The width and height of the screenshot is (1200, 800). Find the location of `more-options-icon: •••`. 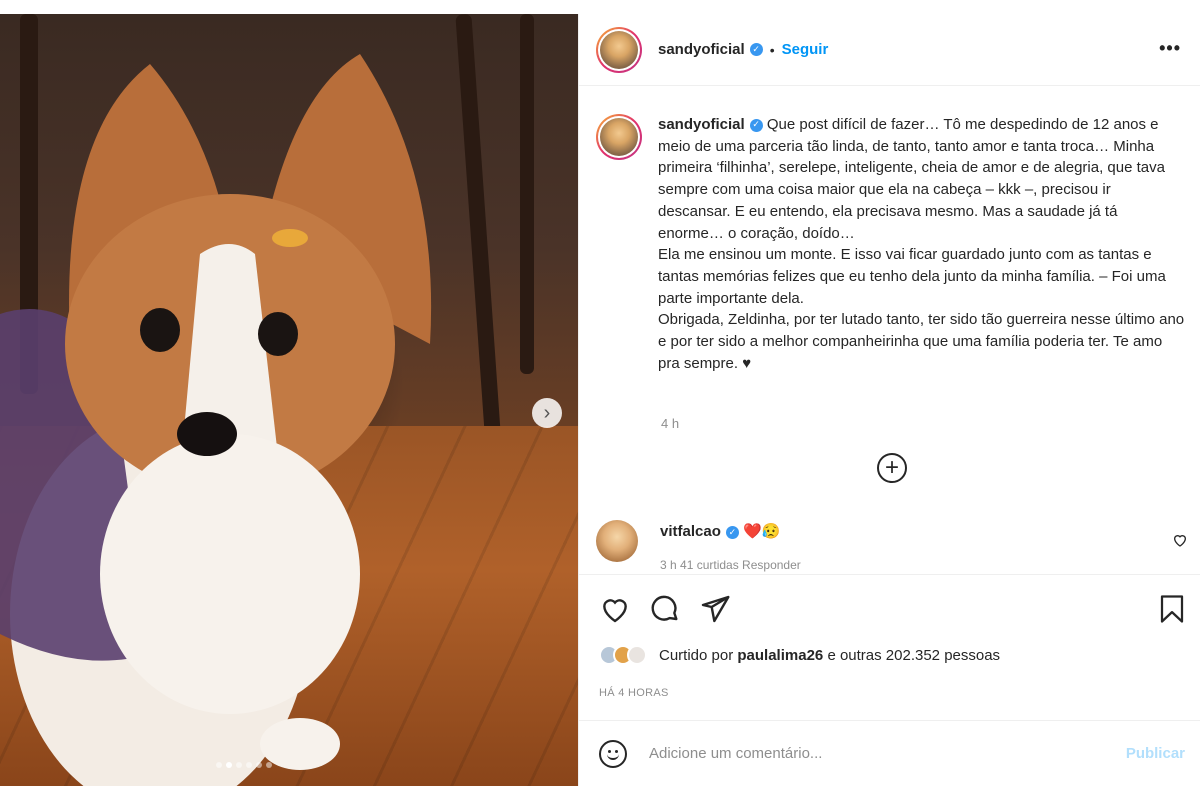

more-options-icon: ••• is located at coordinates (1170, 48).